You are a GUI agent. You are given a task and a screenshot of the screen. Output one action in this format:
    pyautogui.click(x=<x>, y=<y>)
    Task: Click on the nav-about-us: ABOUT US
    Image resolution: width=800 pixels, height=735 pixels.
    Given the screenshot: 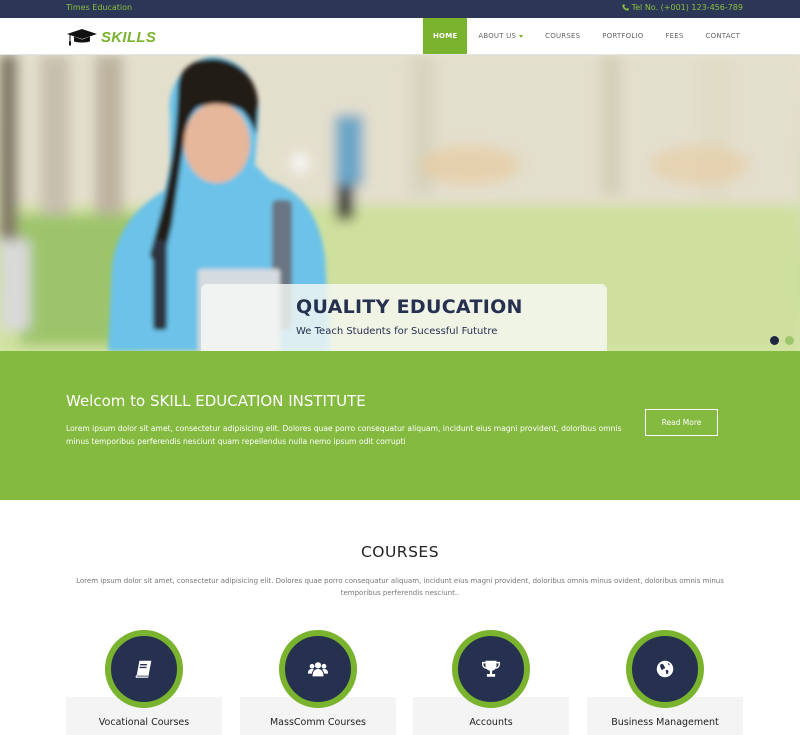 What is the action you would take?
    pyautogui.click(x=500, y=36)
    